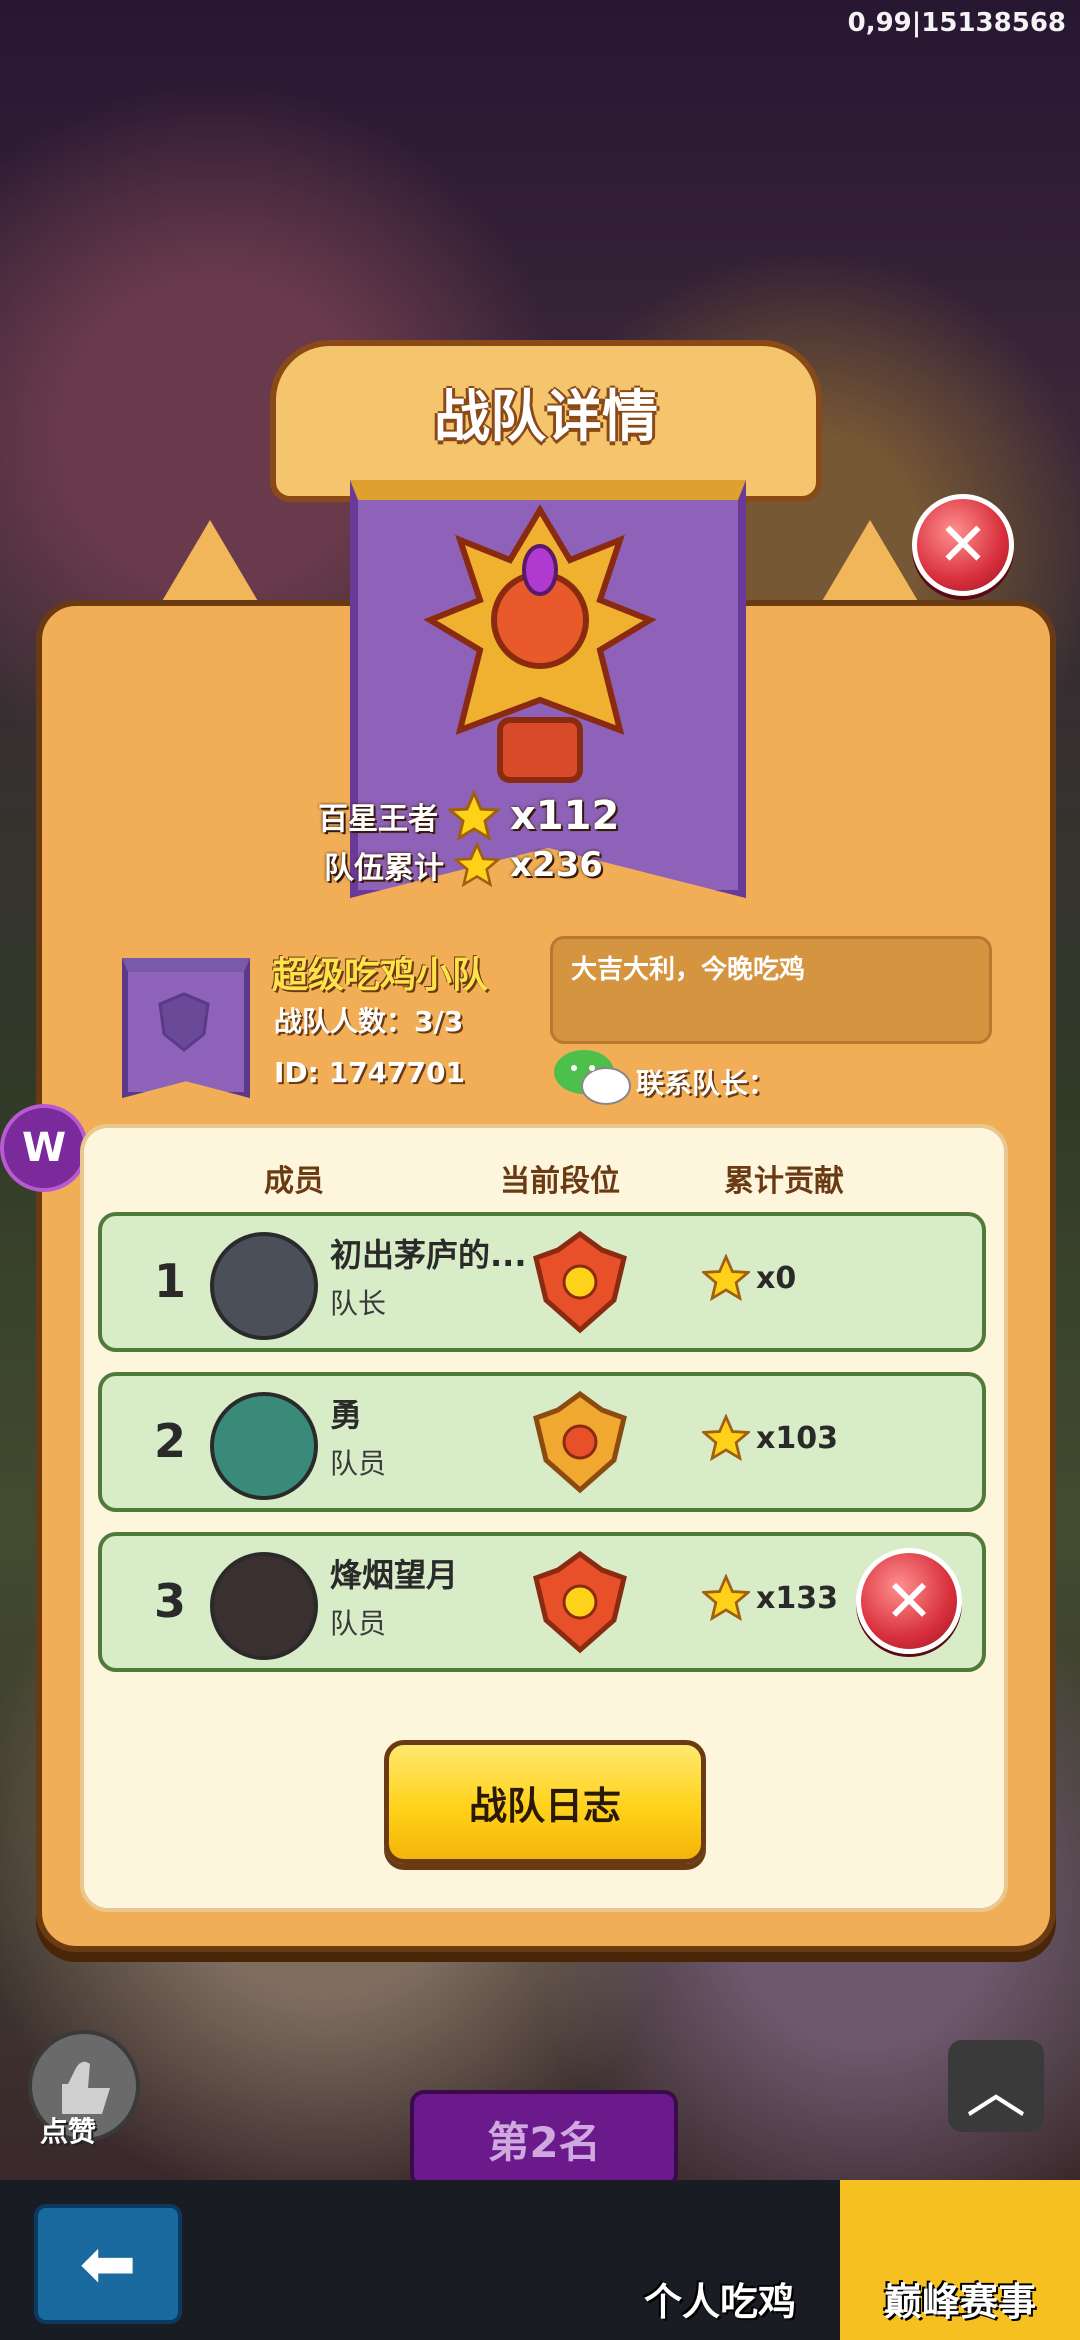  I want to click on team-motto: 大吉大利，今晚吃鸡, so click(688, 970).